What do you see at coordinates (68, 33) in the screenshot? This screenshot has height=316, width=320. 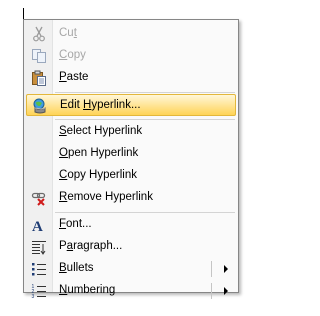 I see `menu-item-label: Cut` at bounding box center [68, 33].